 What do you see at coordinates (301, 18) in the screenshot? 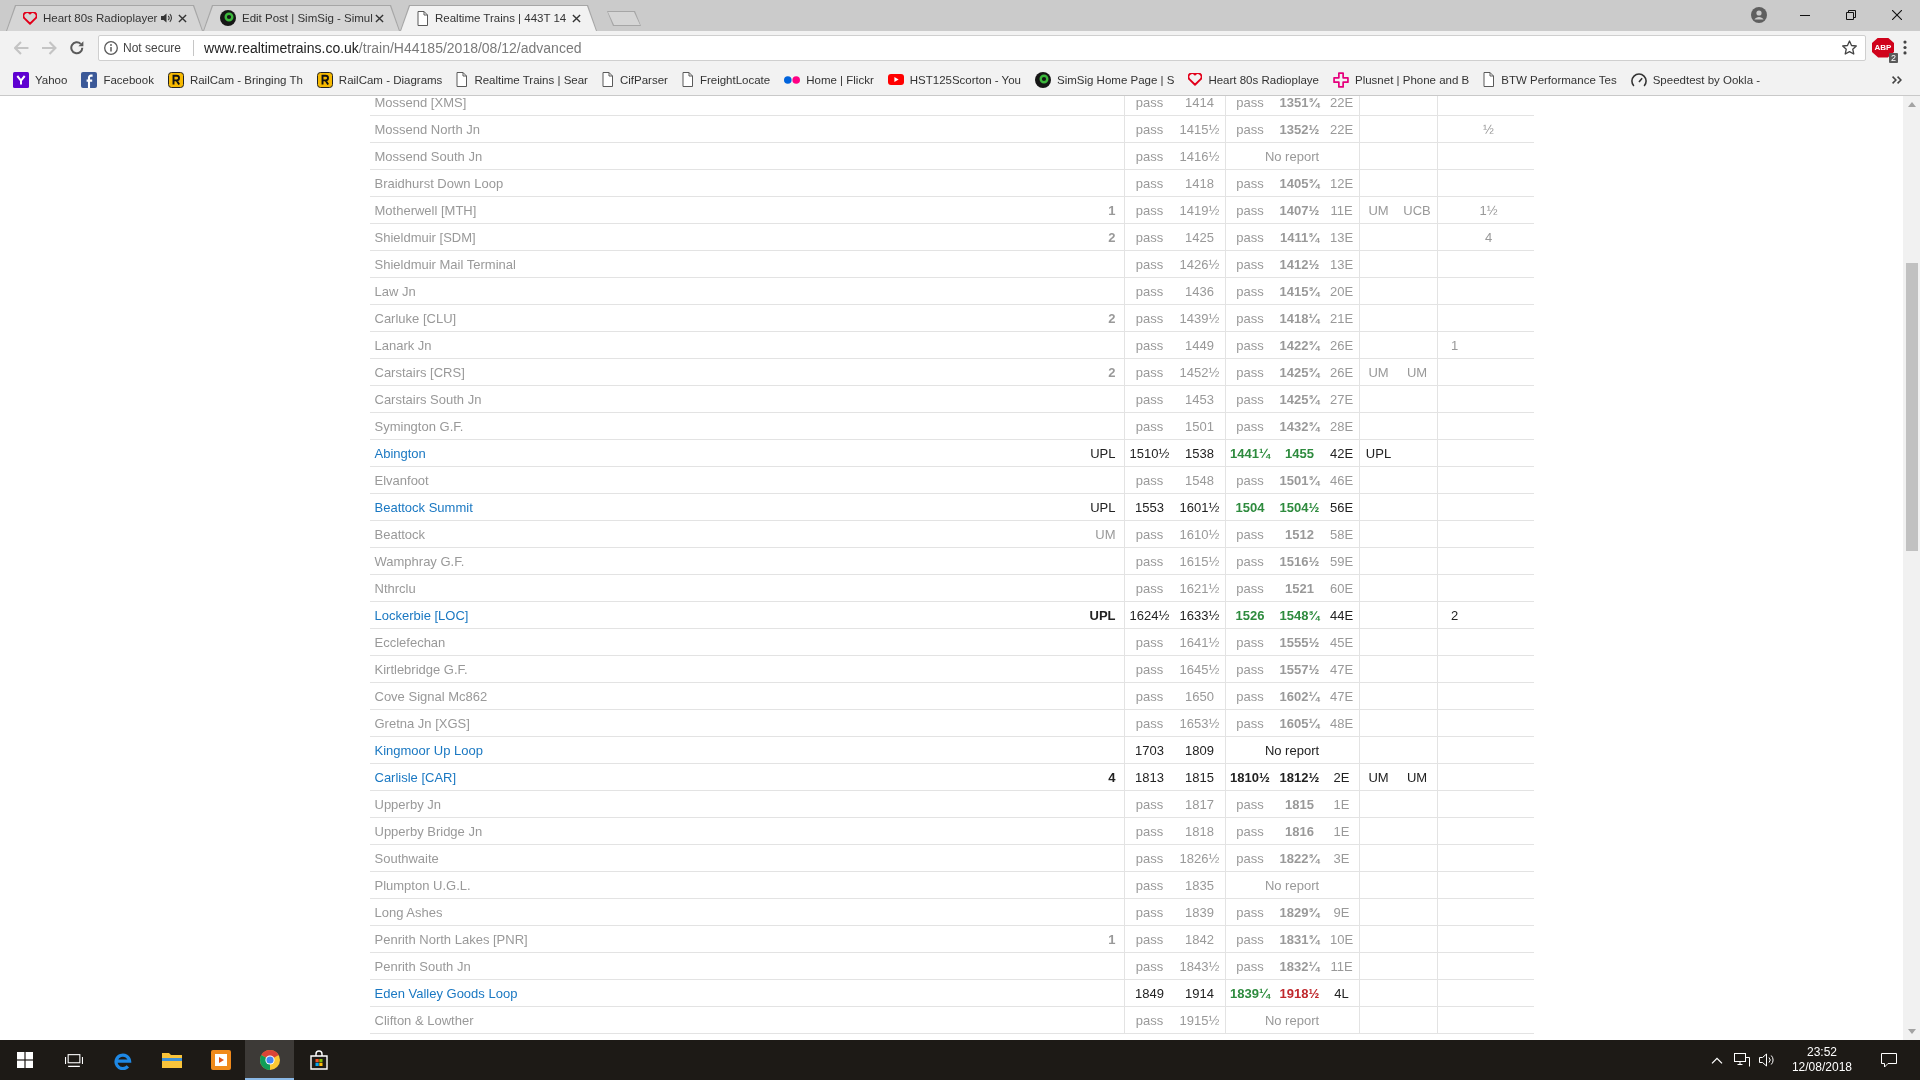
I see `browser-tab: Edit Post | SimSig - Simul` at bounding box center [301, 18].